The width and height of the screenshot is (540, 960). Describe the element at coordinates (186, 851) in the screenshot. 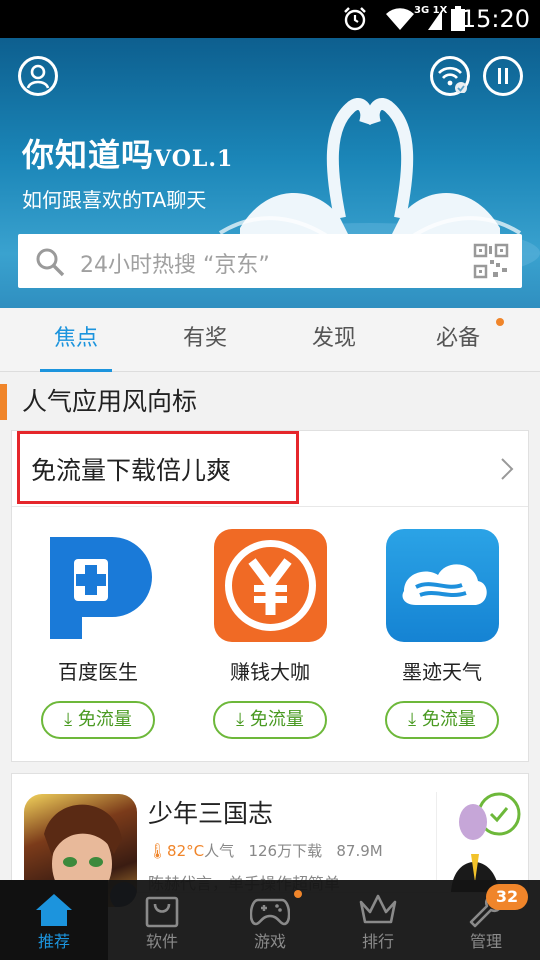

I see `game-temperature: 82°C` at that location.